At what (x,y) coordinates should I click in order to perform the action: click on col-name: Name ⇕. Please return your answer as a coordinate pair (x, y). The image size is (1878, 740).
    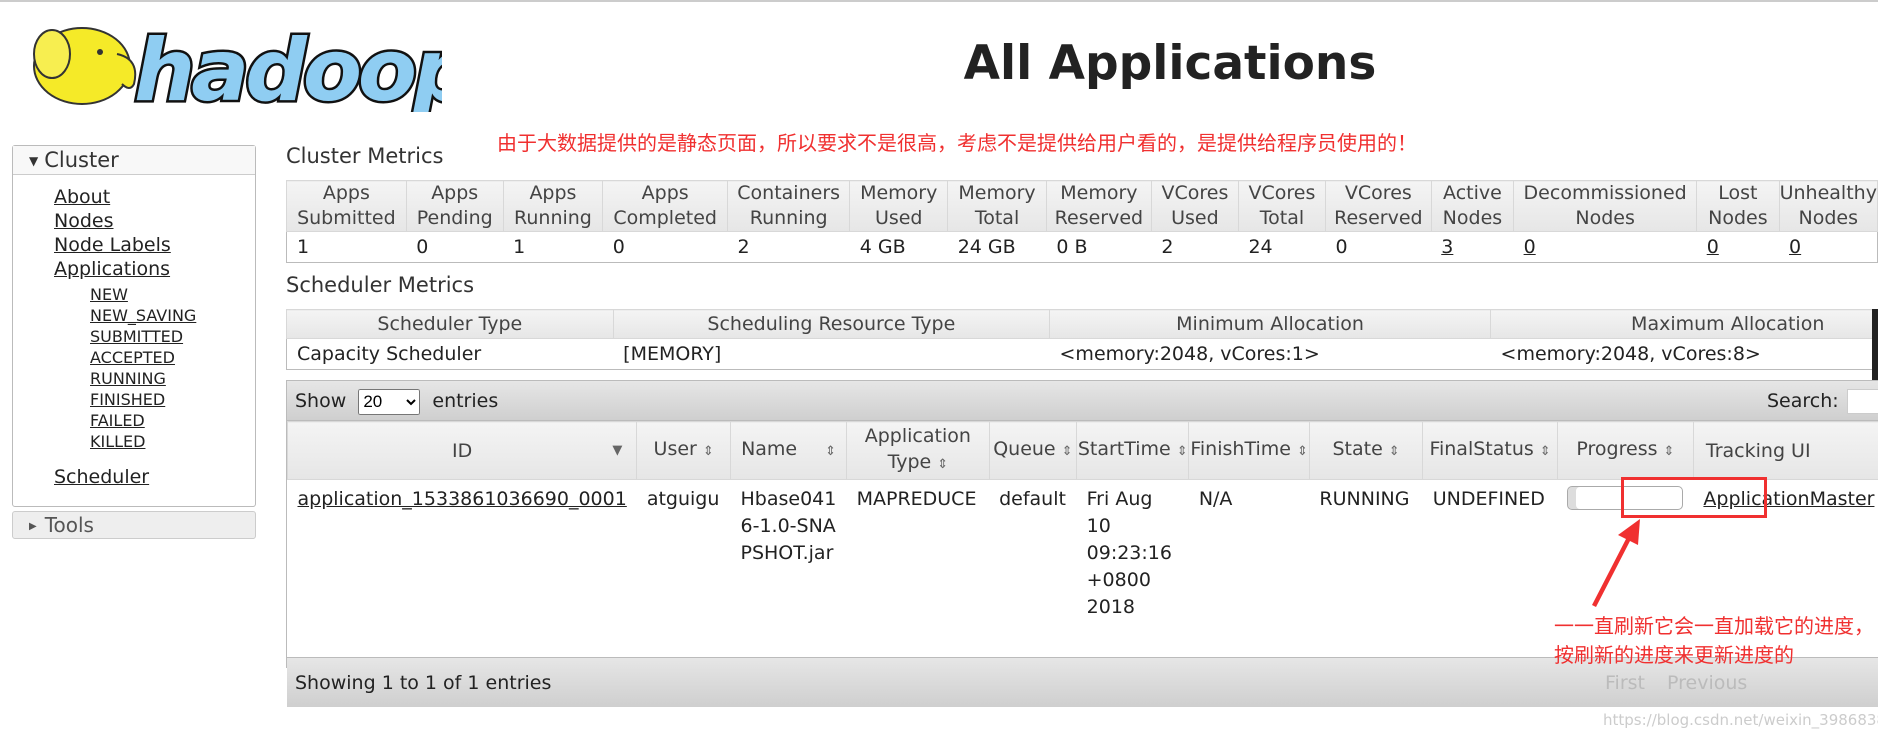
    Looking at the image, I should click on (788, 450).